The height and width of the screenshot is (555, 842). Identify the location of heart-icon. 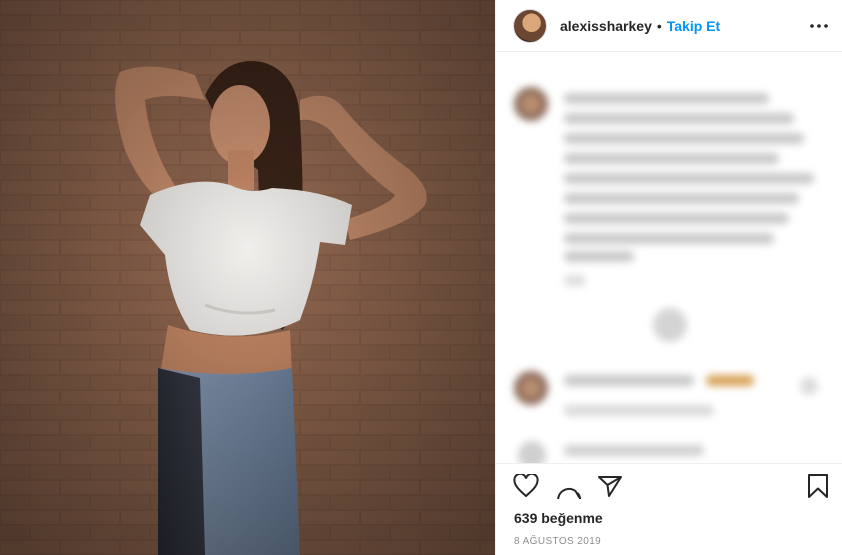
(526, 486).